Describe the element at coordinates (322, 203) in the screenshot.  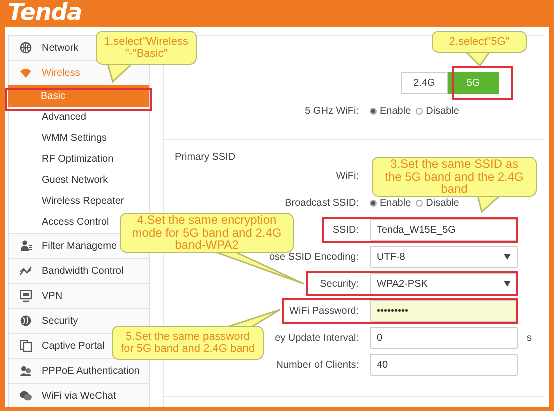
I see `field-label: Broadcast SSID:` at that location.